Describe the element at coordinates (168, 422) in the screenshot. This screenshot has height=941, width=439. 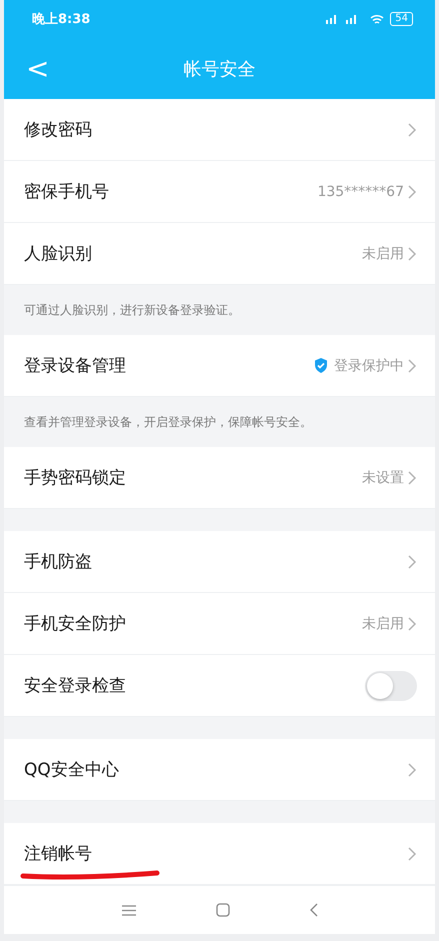
I see `section-note: 查看并管理登录设备，开启登录保护，保障帐号安全。` at that location.